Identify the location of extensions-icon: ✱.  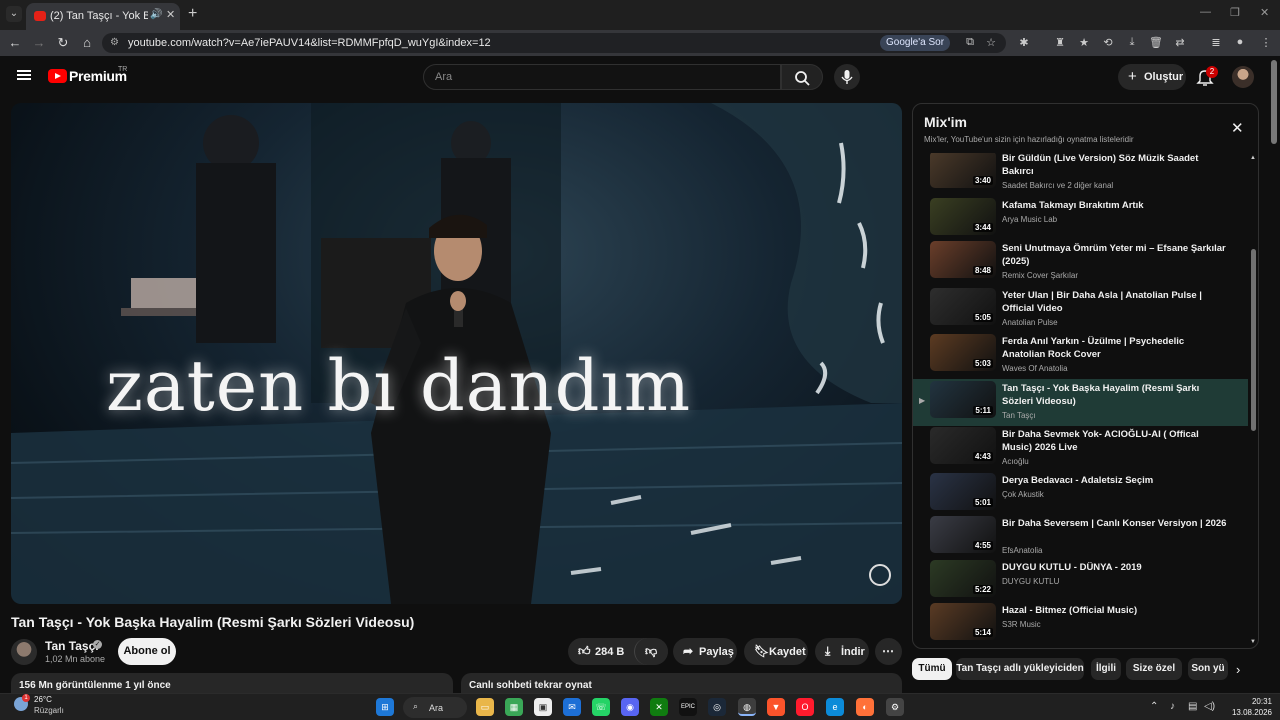
(1024, 42).